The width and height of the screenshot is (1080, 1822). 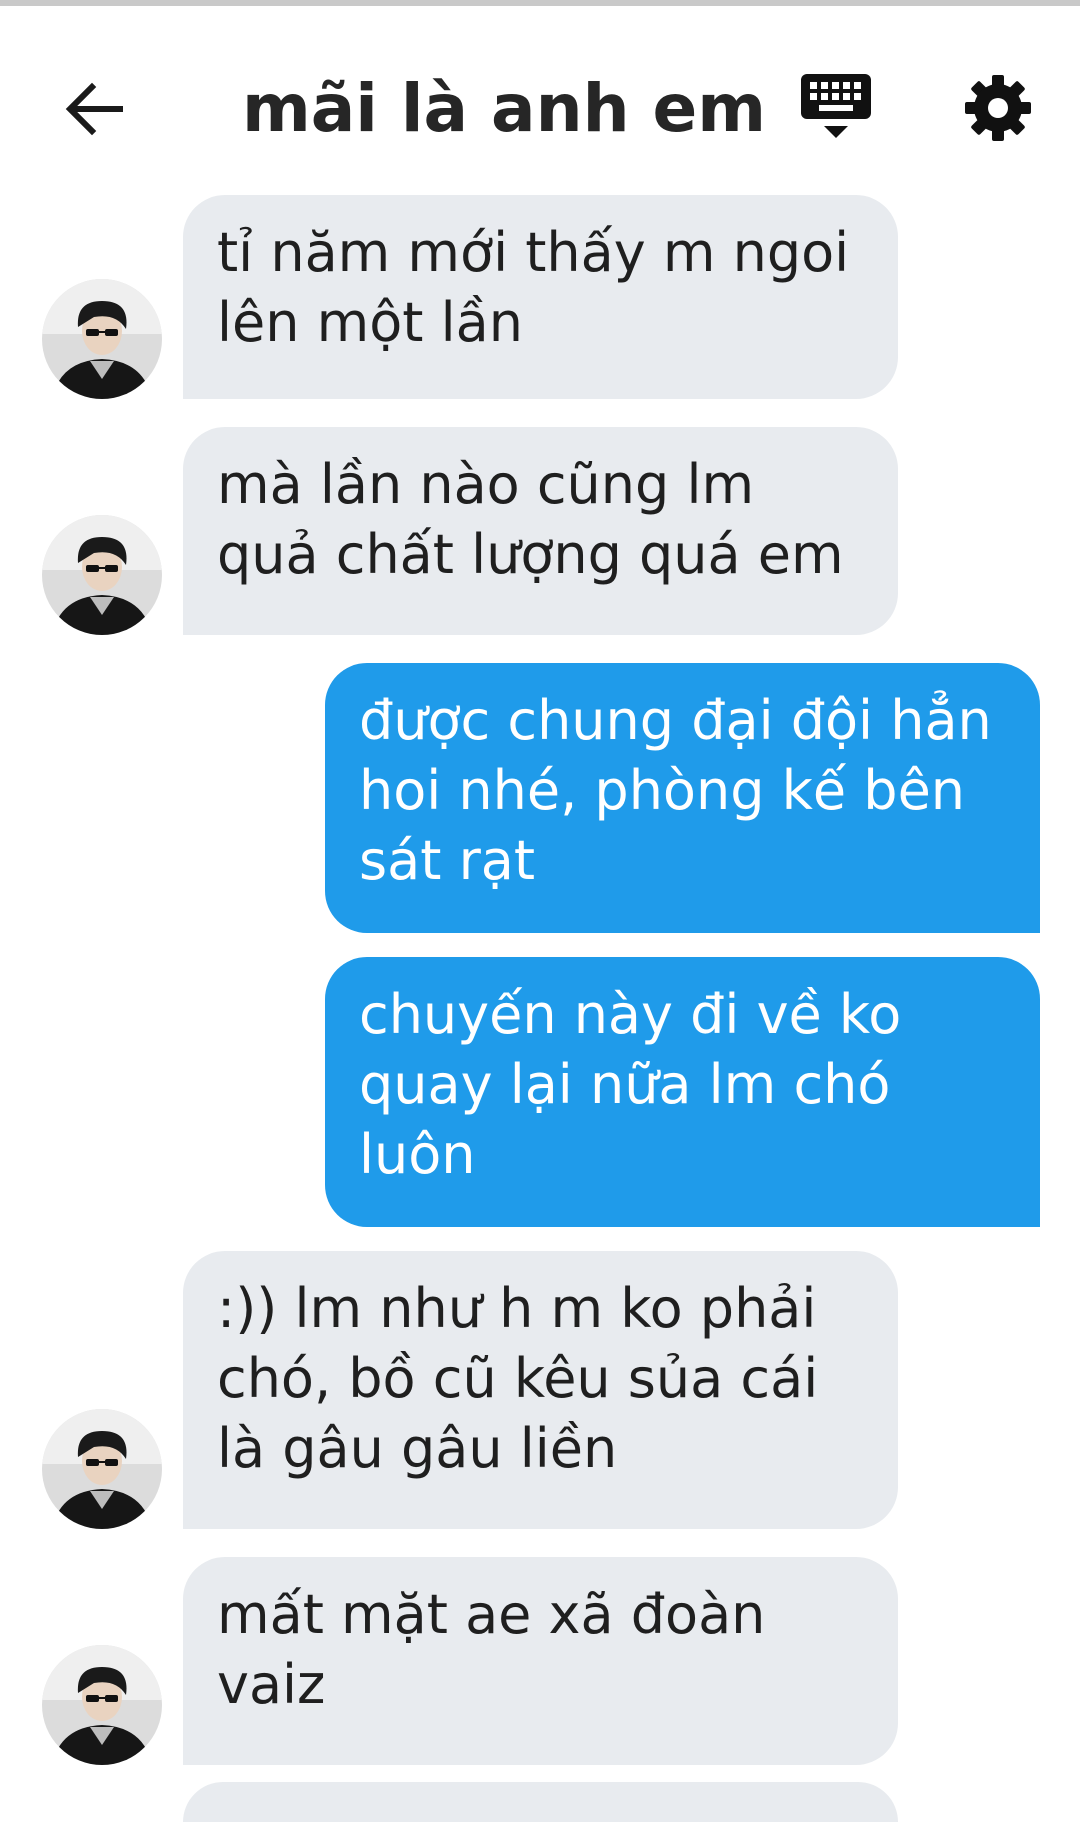 I want to click on message-line: lên một lần, so click(x=370, y=322).